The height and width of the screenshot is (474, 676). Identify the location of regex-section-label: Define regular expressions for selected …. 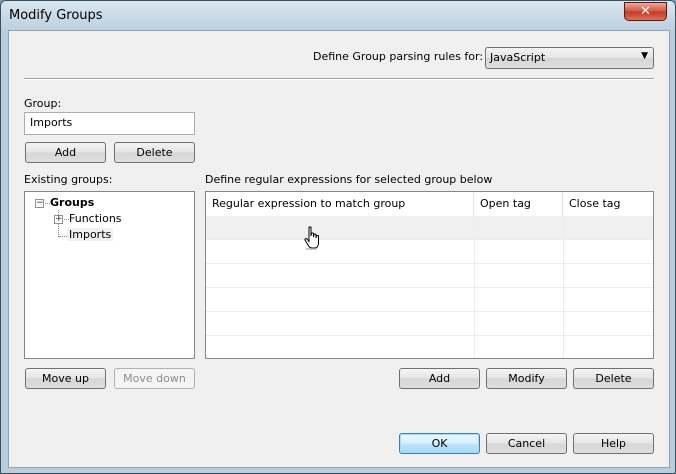
(349, 179).